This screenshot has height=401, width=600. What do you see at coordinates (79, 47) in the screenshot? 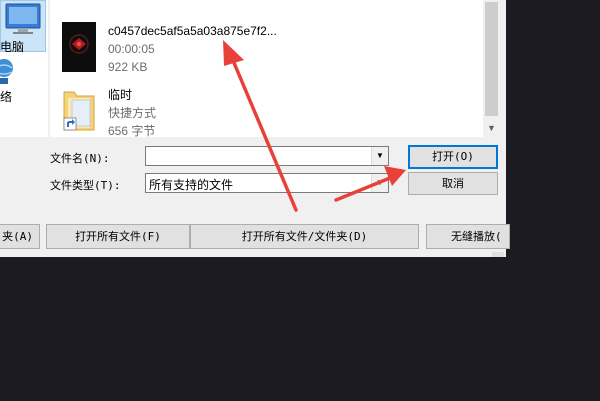
I see `video-thumbnail` at bounding box center [79, 47].